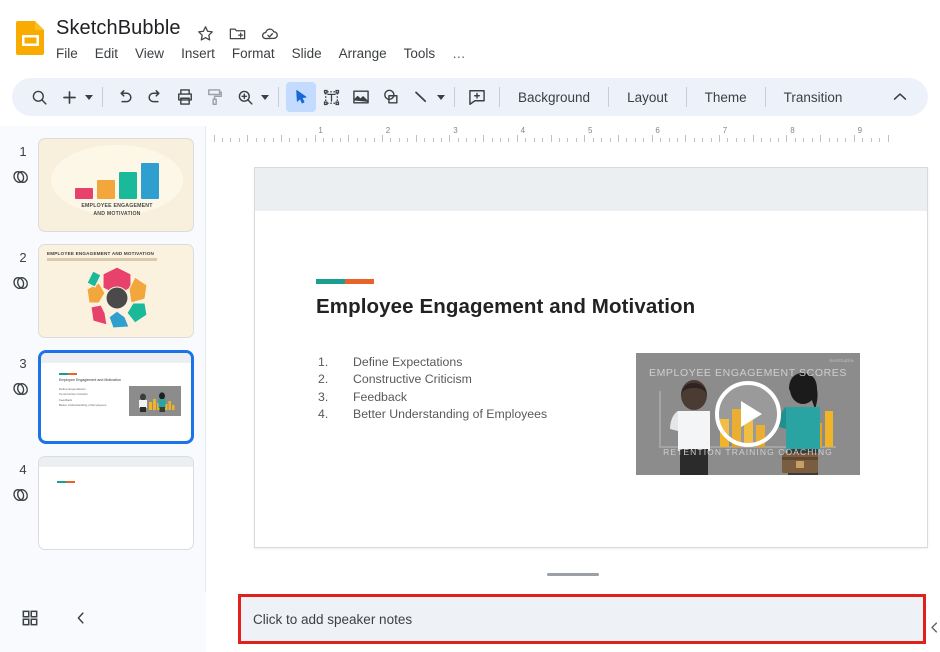 The height and width of the screenshot is (652, 940). What do you see at coordinates (116, 503) in the screenshot?
I see `slide-thumbnail` at bounding box center [116, 503].